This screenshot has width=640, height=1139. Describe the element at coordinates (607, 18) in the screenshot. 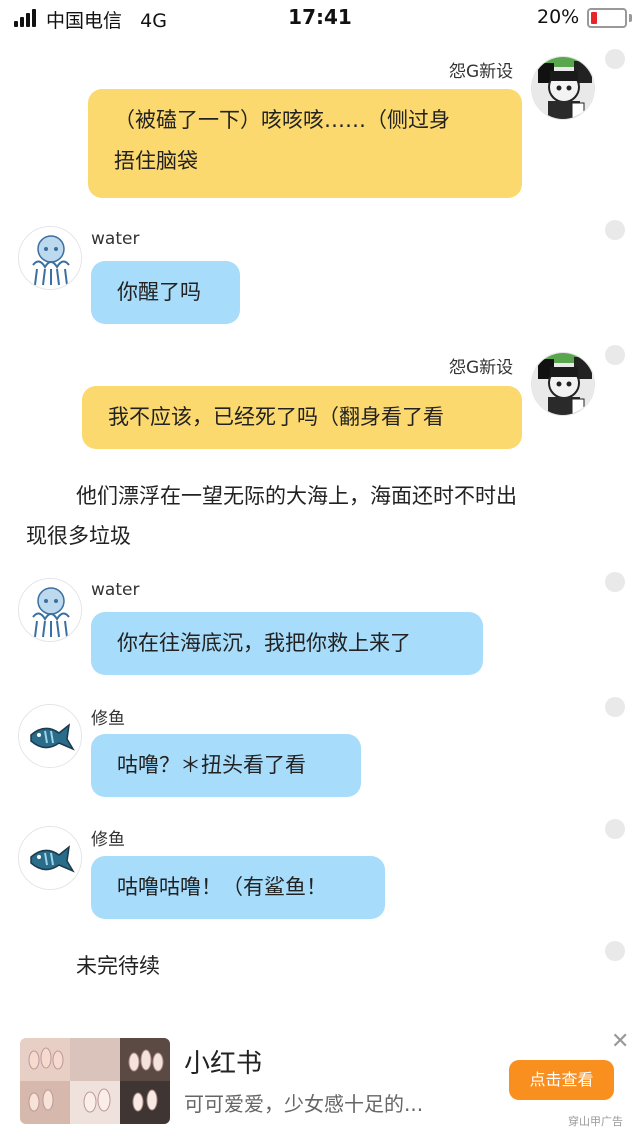

I see `battery-icon` at that location.